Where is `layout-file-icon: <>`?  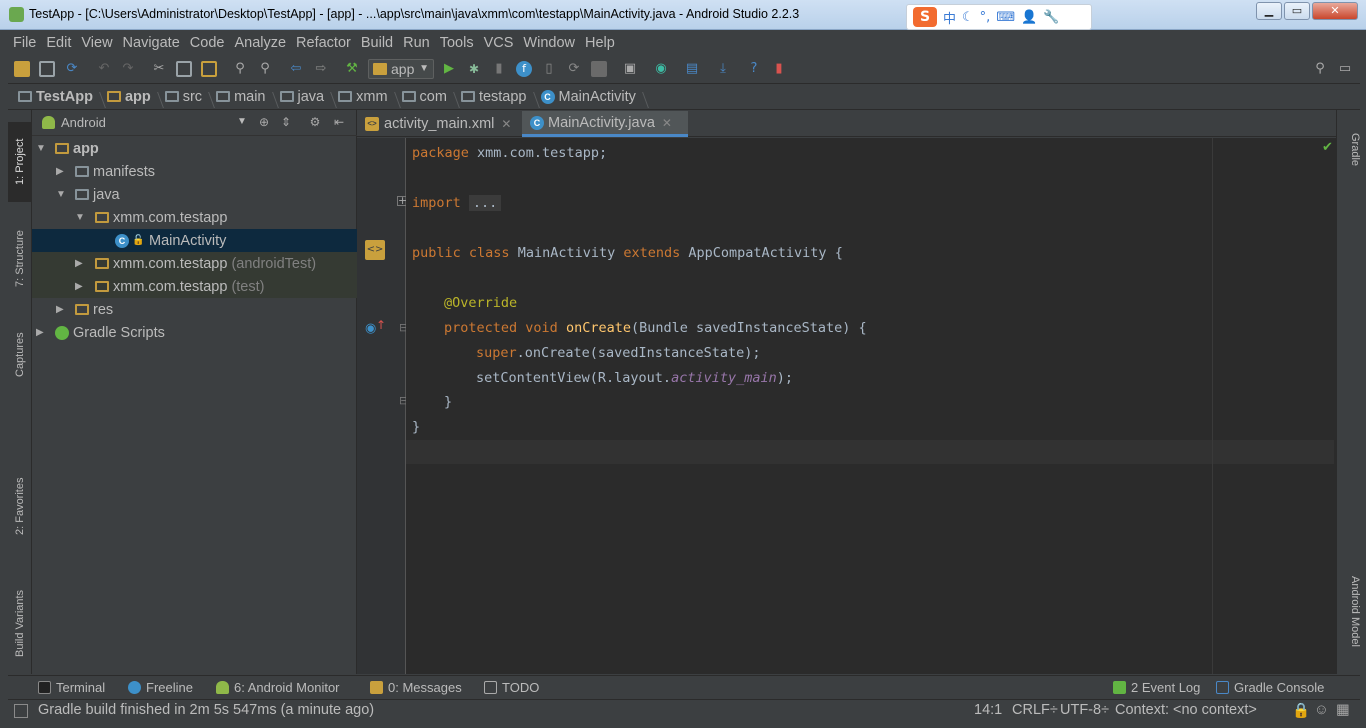 layout-file-icon: <> is located at coordinates (375, 250).